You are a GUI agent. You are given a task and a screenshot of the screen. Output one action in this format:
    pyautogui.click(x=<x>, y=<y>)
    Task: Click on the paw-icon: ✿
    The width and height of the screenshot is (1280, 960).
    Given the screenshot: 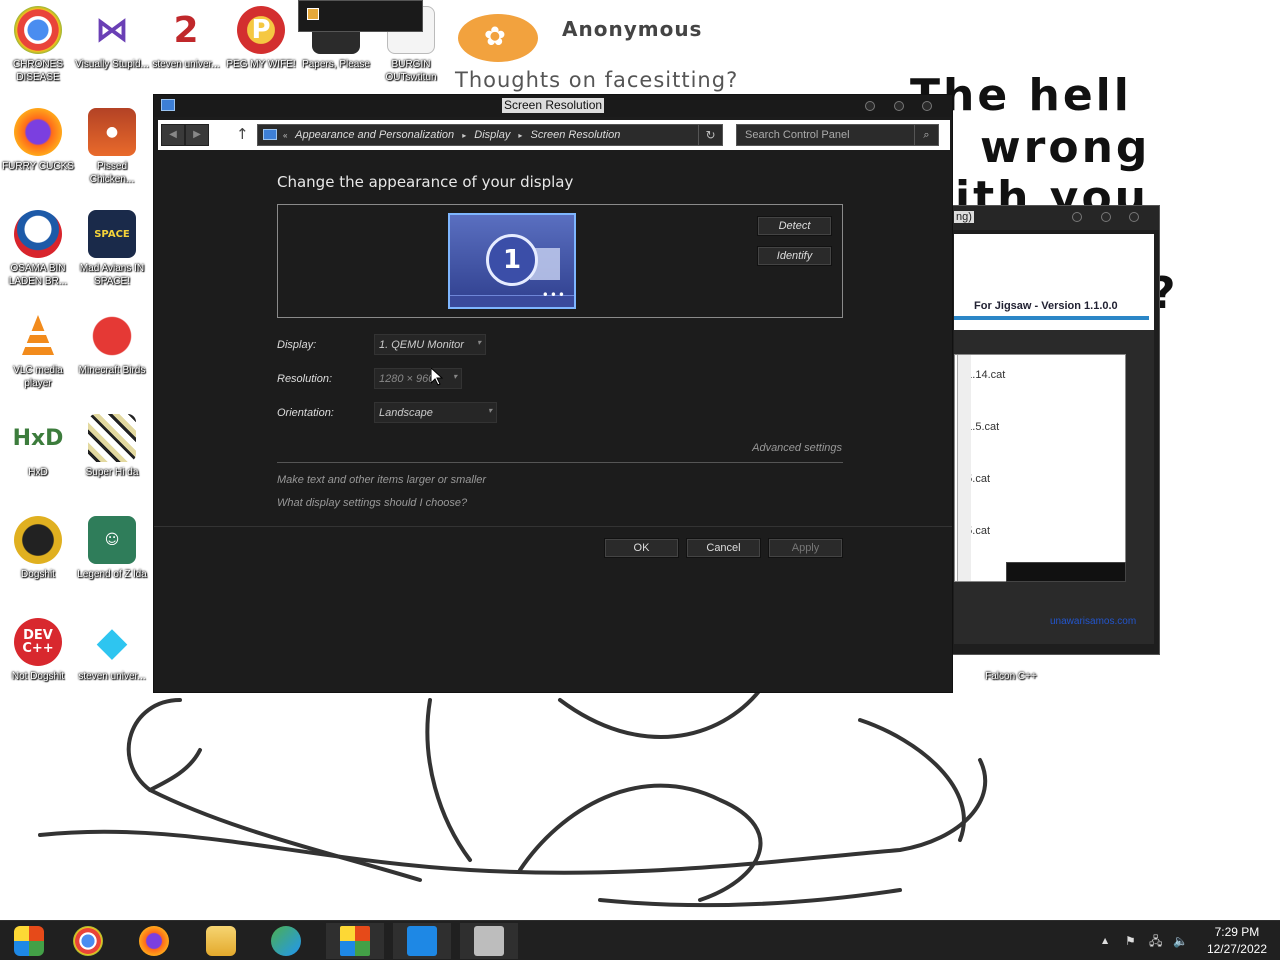 What is the action you would take?
    pyautogui.click(x=495, y=37)
    